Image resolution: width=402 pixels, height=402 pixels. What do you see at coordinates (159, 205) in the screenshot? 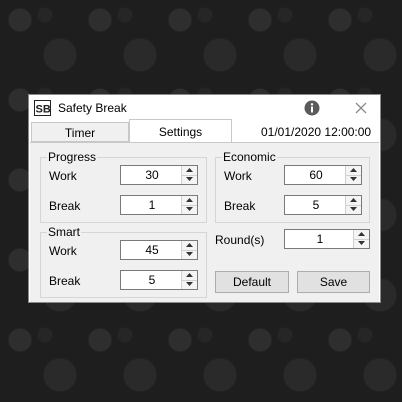
I see `progress-break-stepper: 1` at bounding box center [159, 205].